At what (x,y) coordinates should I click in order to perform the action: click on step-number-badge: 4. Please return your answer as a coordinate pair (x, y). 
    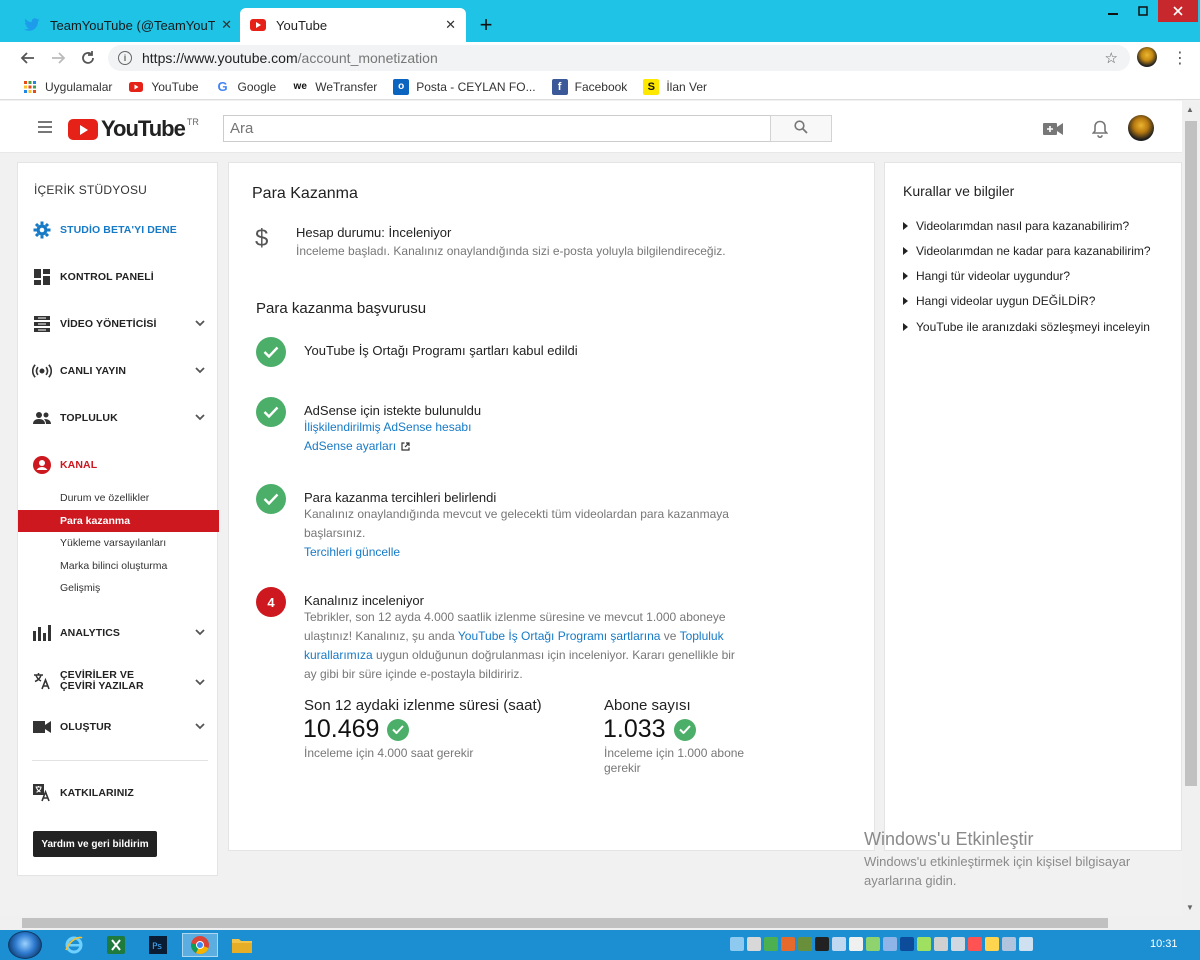
    Looking at the image, I should click on (271, 602).